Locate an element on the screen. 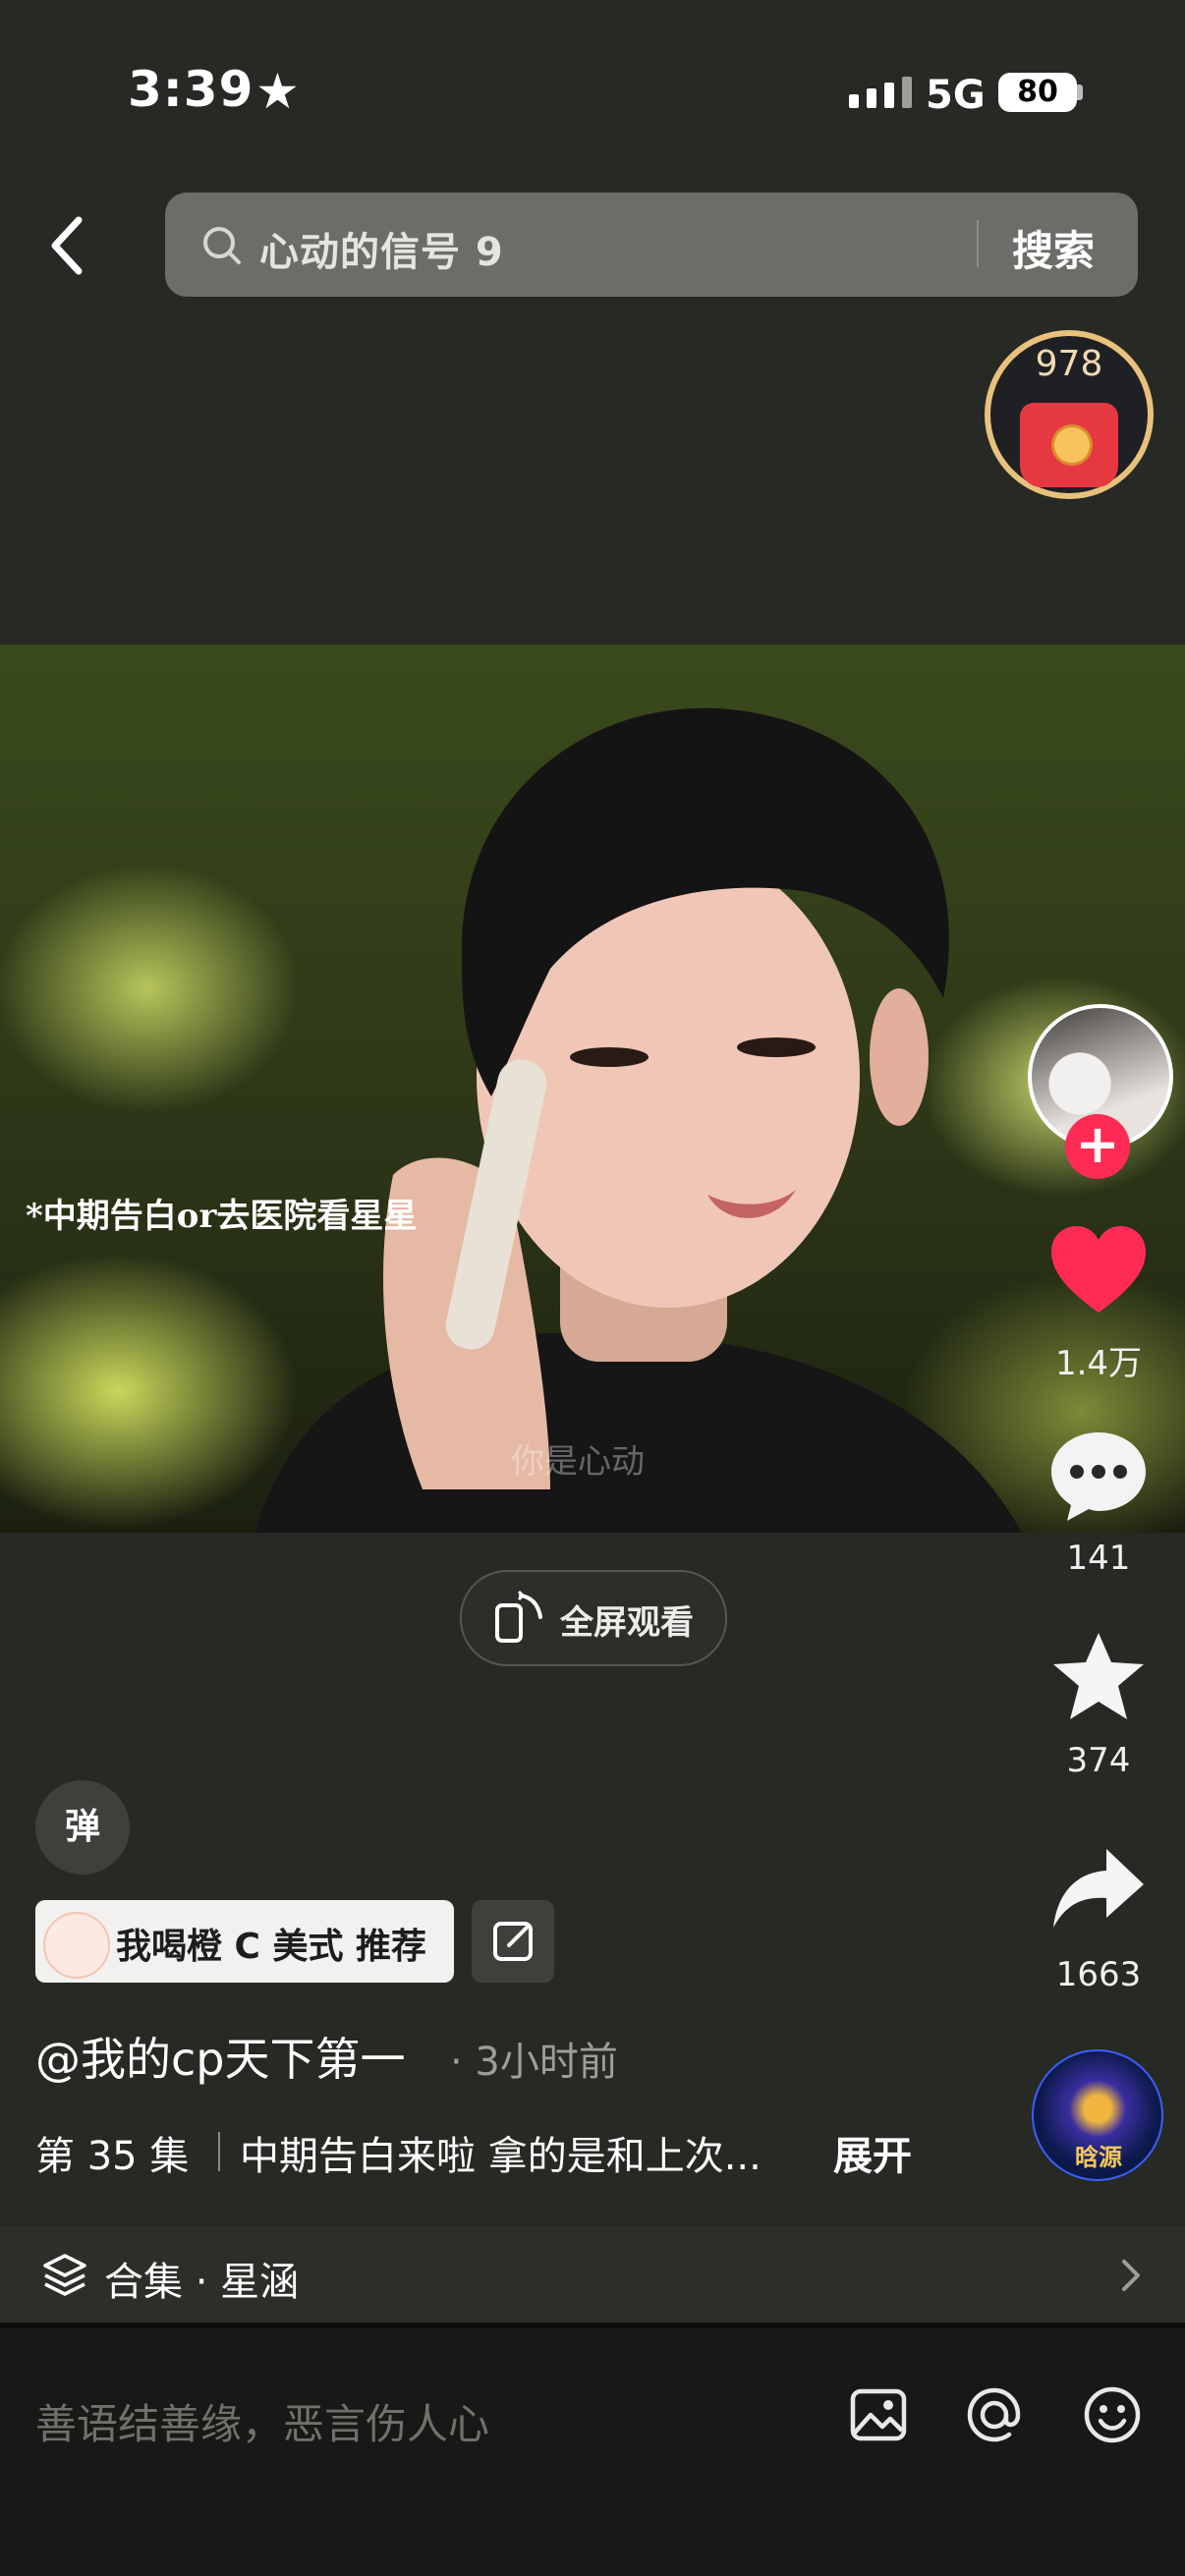  status-time: 3:39 is located at coordinates (191, 89).